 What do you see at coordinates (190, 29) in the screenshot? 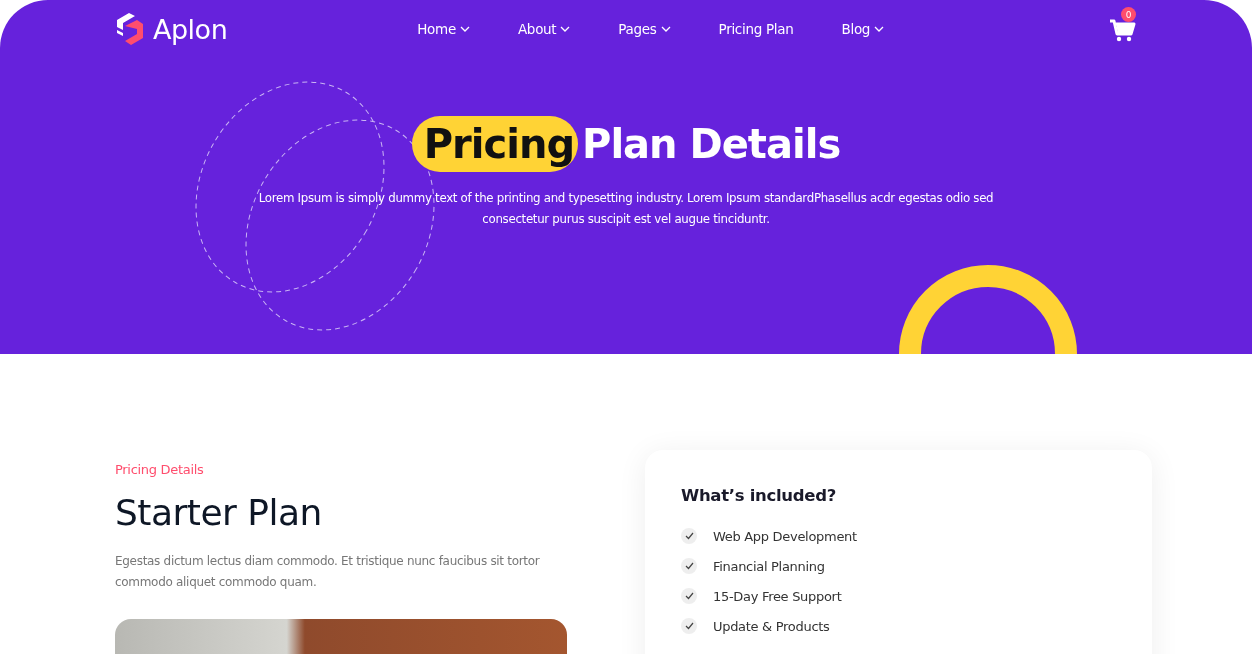
I see `logo-text: Aplon` at bounding box center [190, 29].